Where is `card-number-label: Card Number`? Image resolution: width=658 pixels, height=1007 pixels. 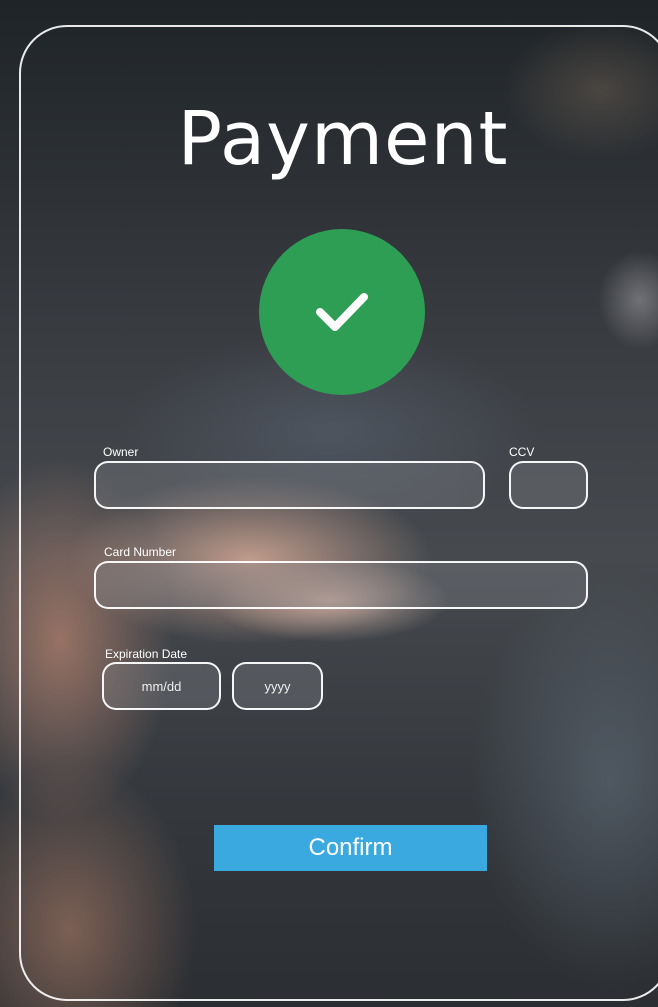 card-number-label: Card Number is located at coordinates (140, 552).